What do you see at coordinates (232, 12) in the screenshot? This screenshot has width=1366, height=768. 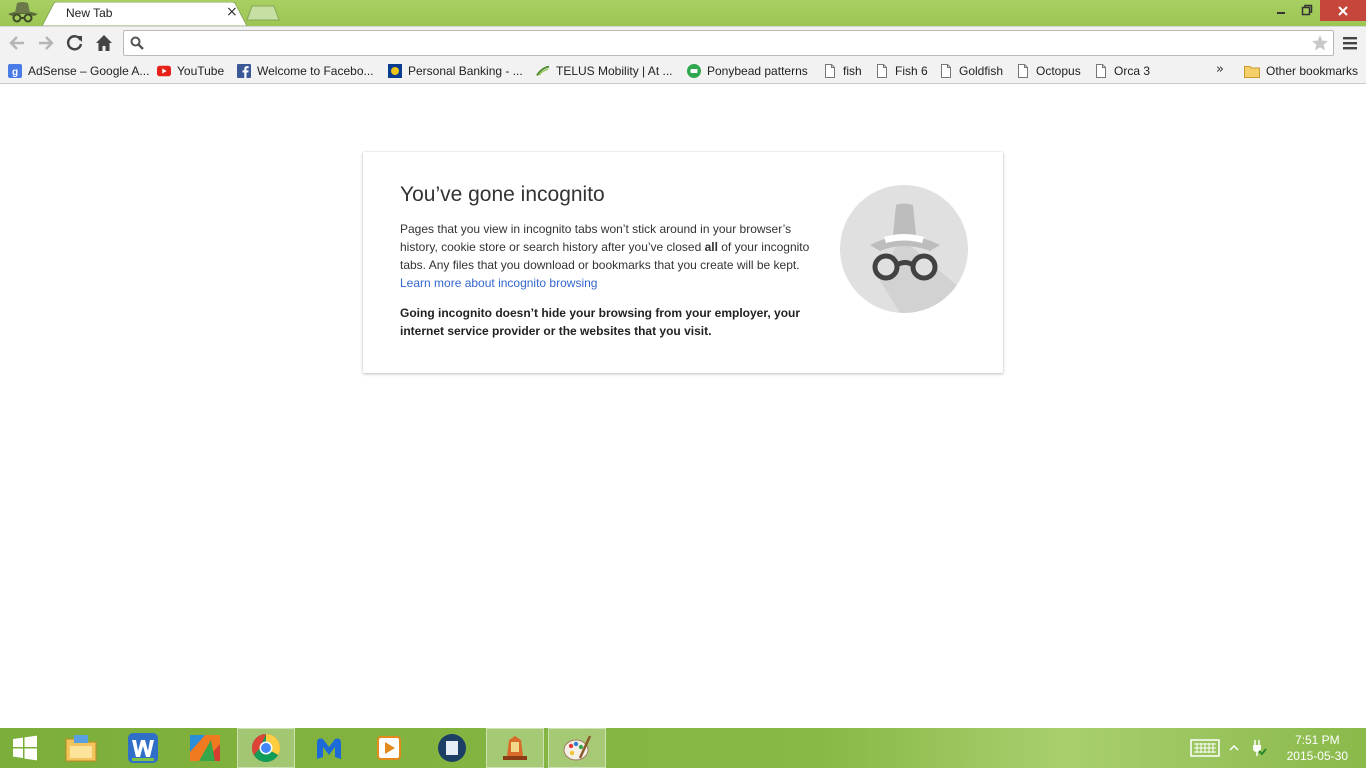 I see `tab-close-button: ×` at bounding box center [232, 12].